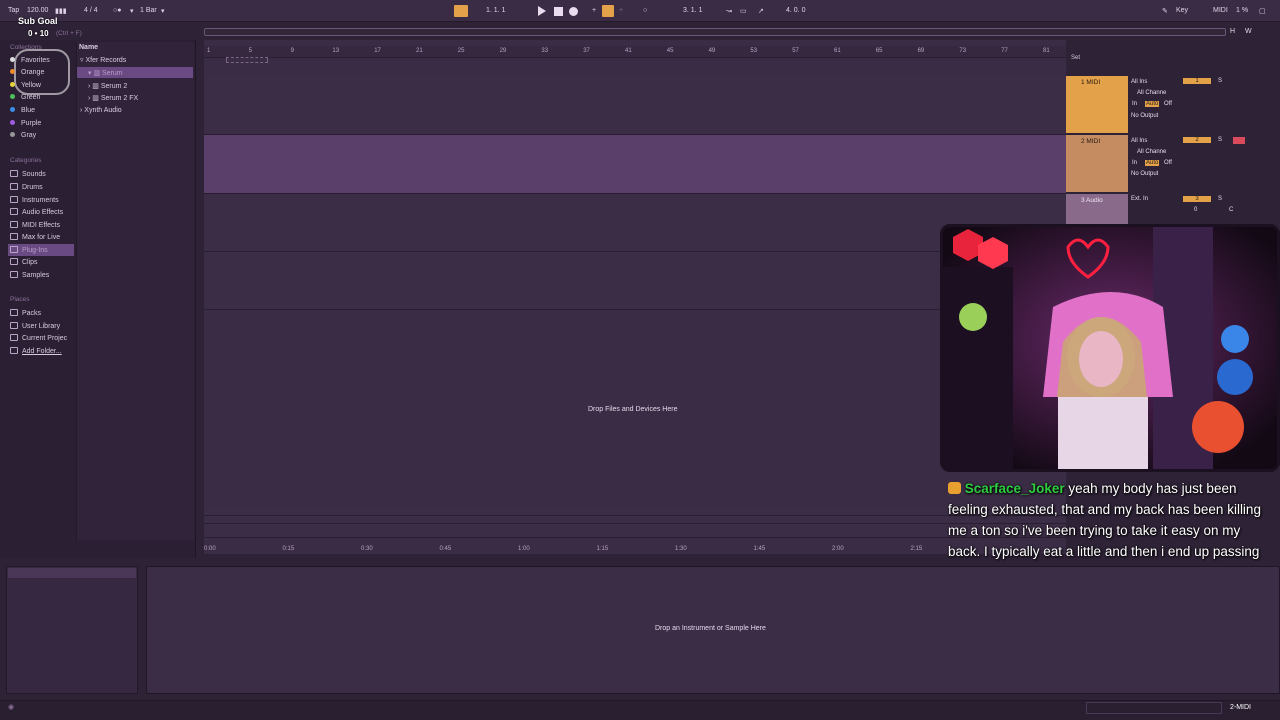  What do you see at coordinates (35, 237) in the screenshot?
I see `category-max-for-live: Max for Live` at bounding box center [35, 237].